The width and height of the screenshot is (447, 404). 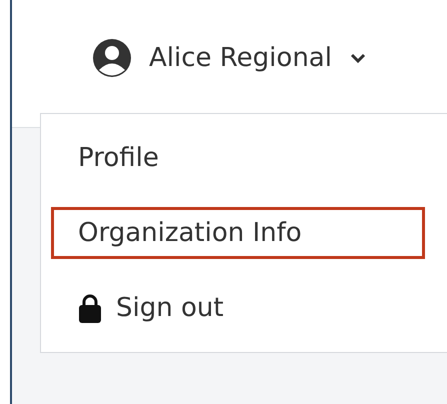 What do you see at coordinates (238, 158) in the screenshot?
I see `menu-item: Profile` at bounding box center [238, 158].